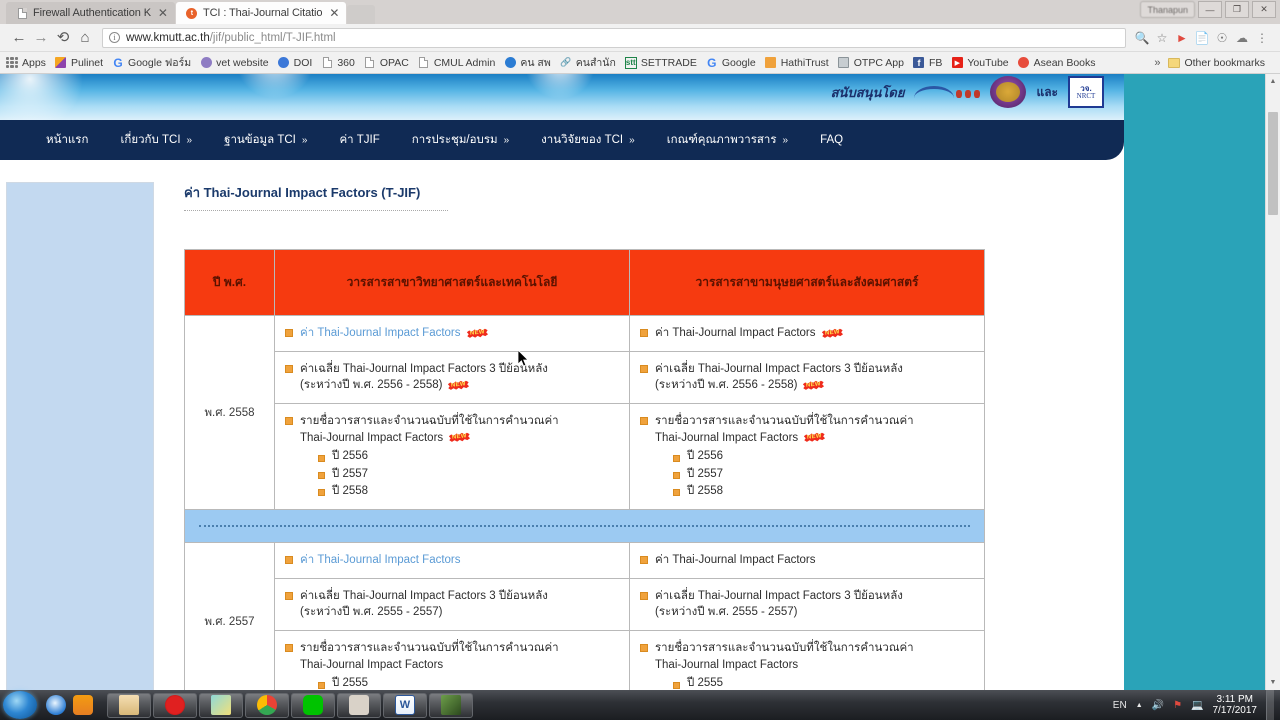 The width and height of the screenshot is (1280, 720). What do you see at coordinates (1182, 38) in the screenshot?
I see `extension-icon: ►` at bounding box center [1182, 38].